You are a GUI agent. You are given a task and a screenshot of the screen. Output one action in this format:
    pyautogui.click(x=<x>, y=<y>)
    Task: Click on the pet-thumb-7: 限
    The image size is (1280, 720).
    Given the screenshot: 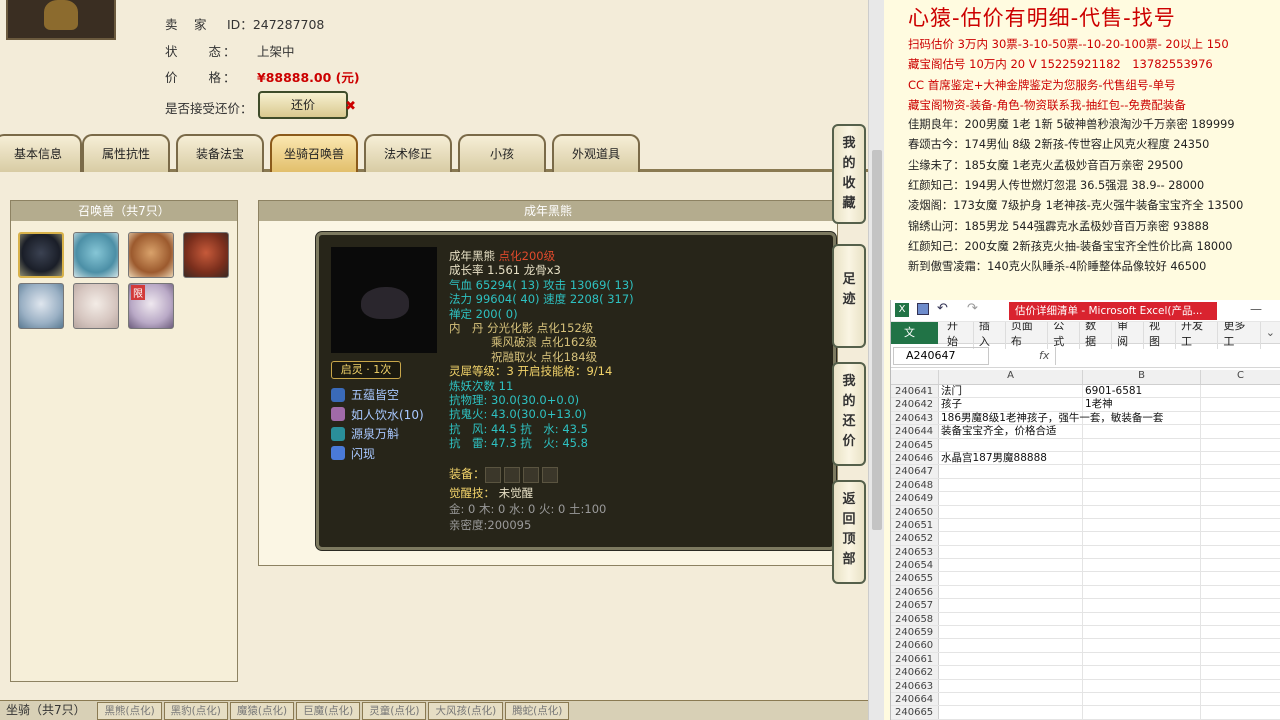 What is the action you would take?
    pyautogui.click(x=151, y=306)
    